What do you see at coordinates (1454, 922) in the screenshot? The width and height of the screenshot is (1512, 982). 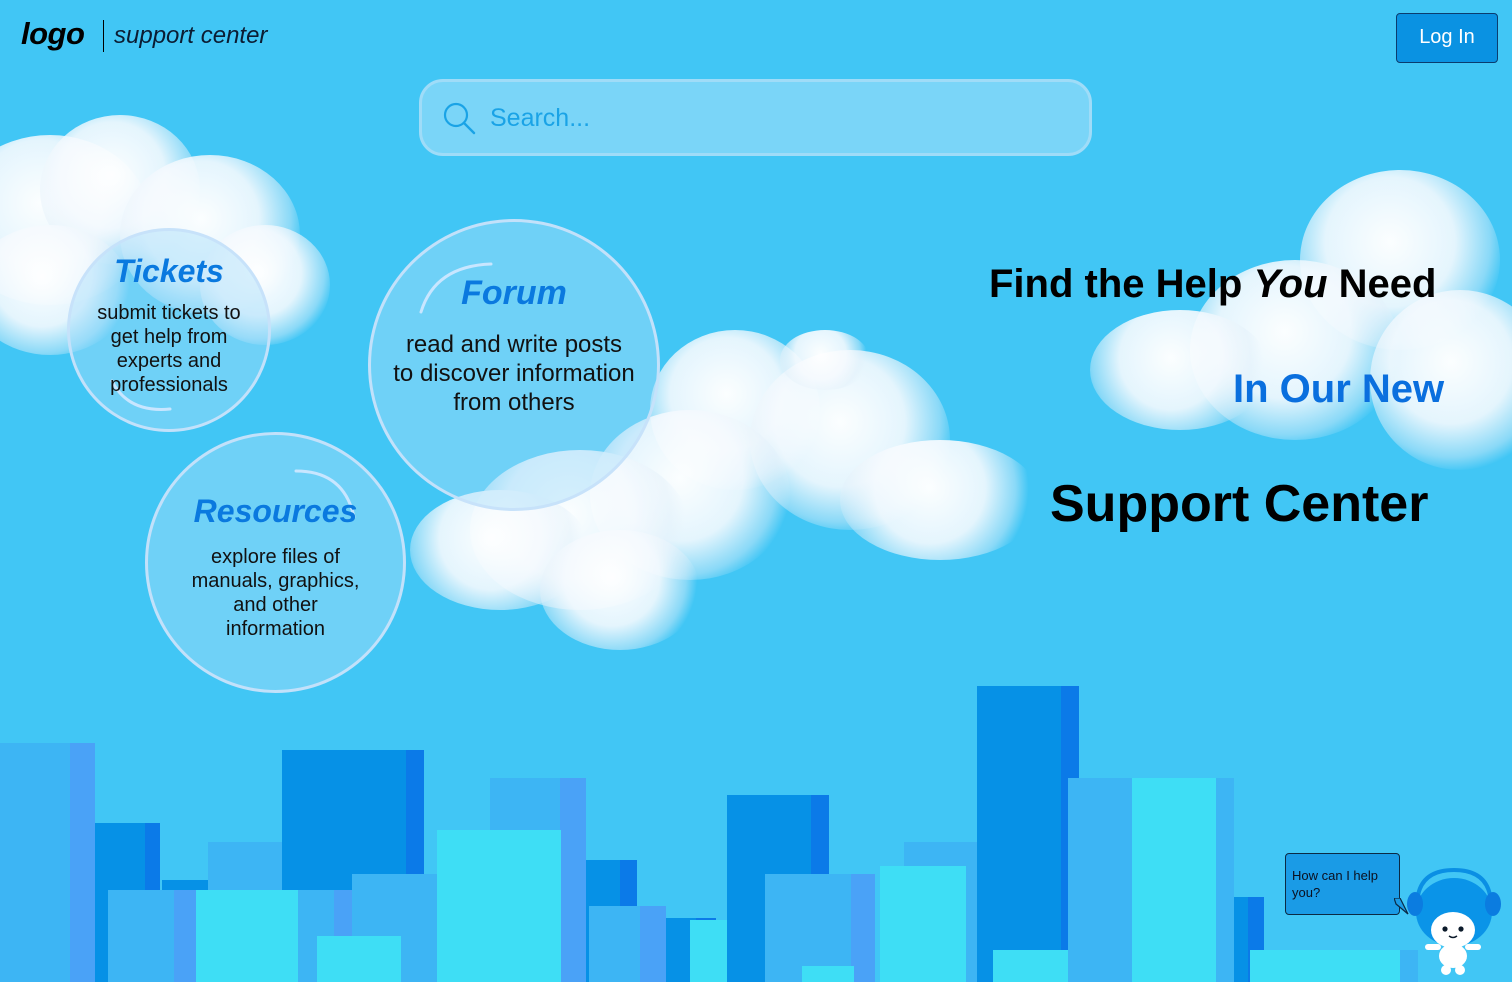 I see `chatbot-mascot-icon` at bounding box center [1454, 922].